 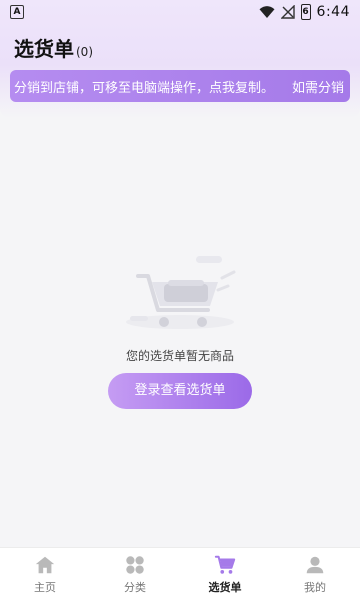 I want to click on login-view-button: 登录查看选货单, so click(x=180, y=391).